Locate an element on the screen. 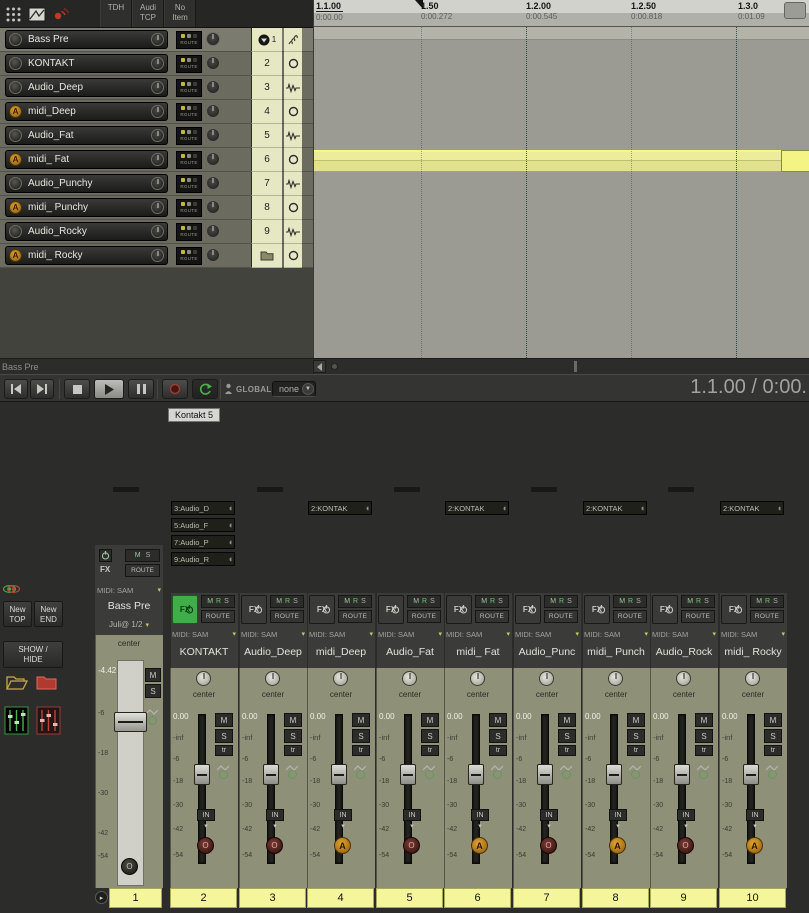 The height and width of the screenshot is (913, 809). channel-number: 9 is located at coordinates (683, 898).